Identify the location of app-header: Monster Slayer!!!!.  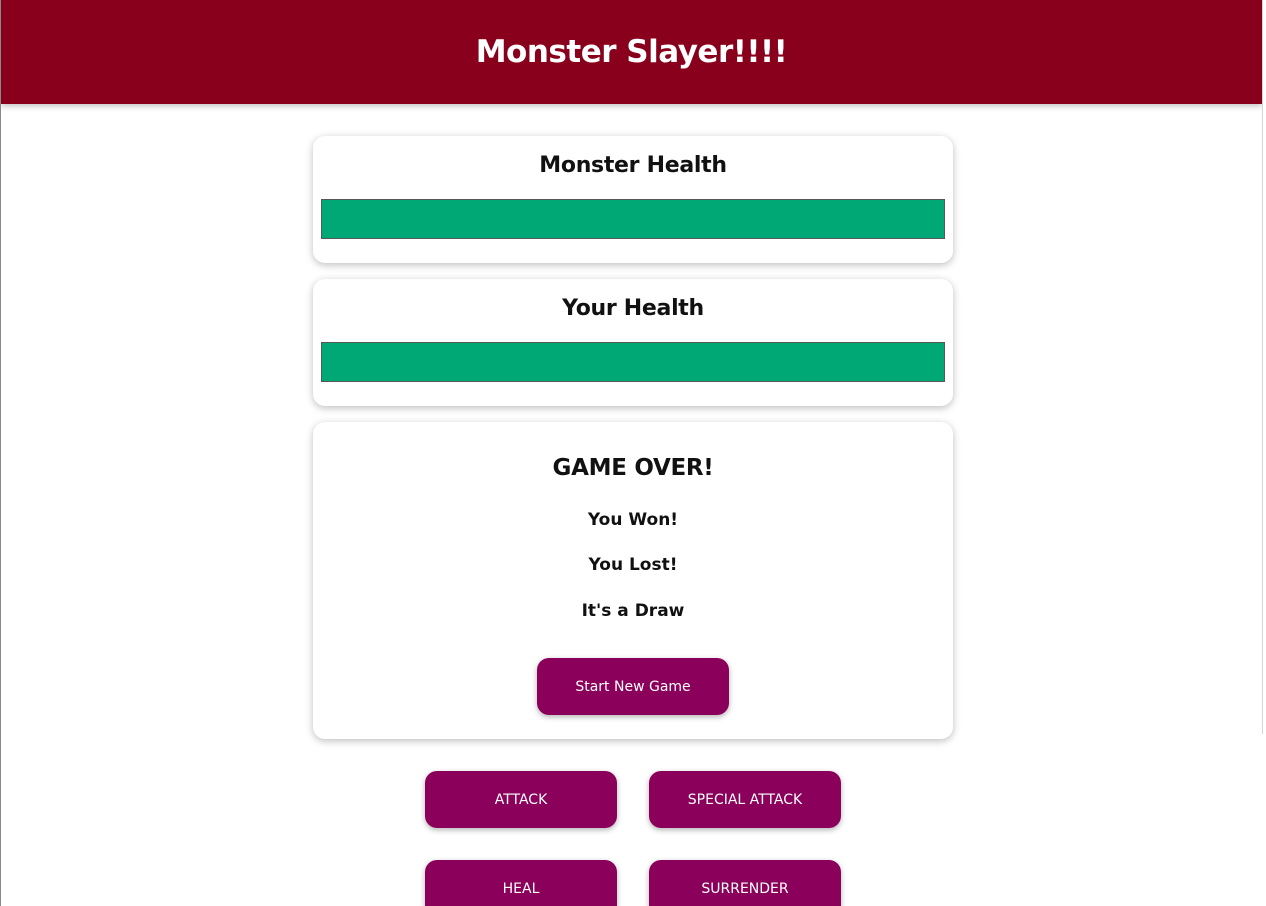
(631, 52).